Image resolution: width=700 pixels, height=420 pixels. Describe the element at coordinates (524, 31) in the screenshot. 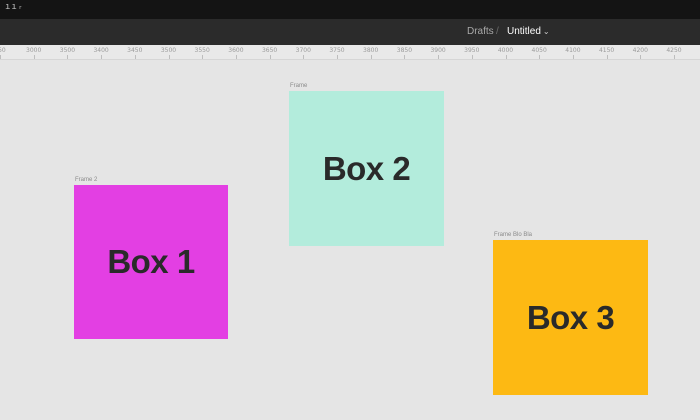

I see `file-name: Untitled` at that location.